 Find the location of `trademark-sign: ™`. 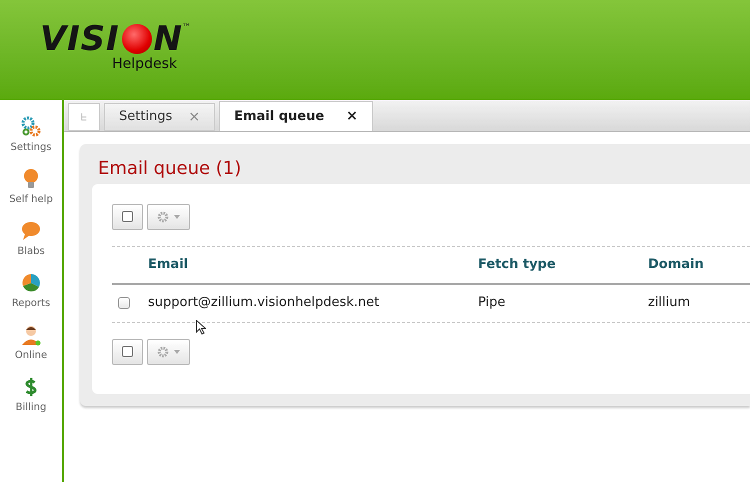

trademark-sign: ™ is located at coordinates (186, 28).